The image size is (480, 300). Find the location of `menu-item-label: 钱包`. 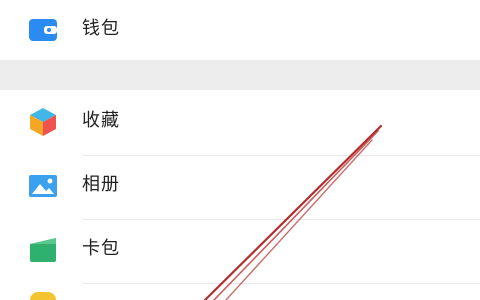

menu-item-label: 钱包 is located at coordinates (101, 28).